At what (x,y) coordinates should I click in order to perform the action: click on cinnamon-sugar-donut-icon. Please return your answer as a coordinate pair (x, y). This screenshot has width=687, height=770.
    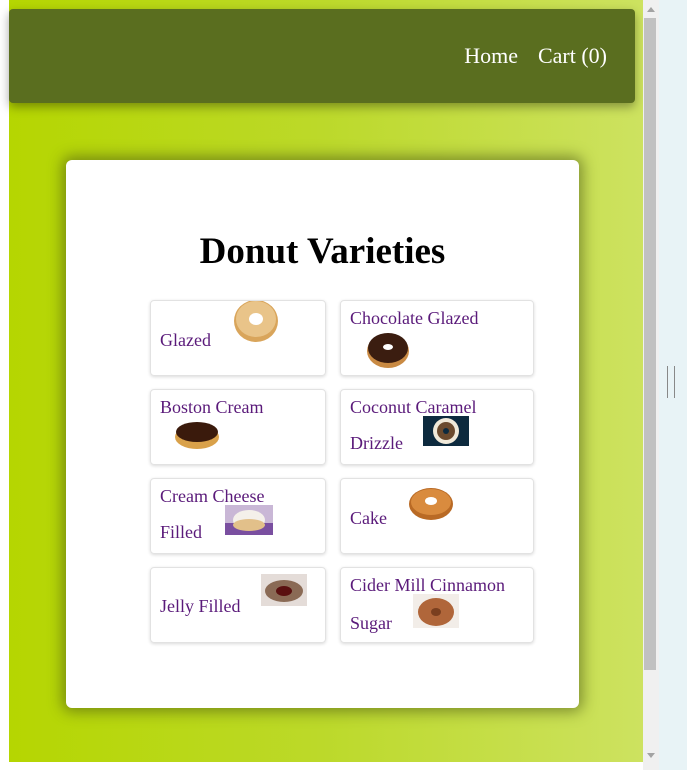
    Looking at the image, I should click on (435, 617).